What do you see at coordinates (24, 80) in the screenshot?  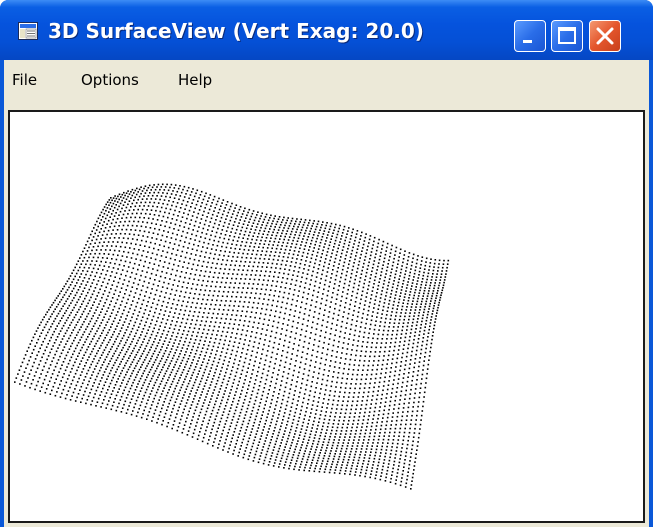 I see `menu-file: File` at bounding box center [24, 80].